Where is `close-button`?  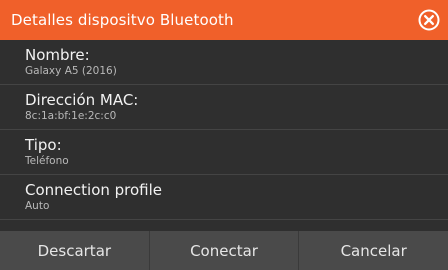 close-button is located at coordinates (429, 20).